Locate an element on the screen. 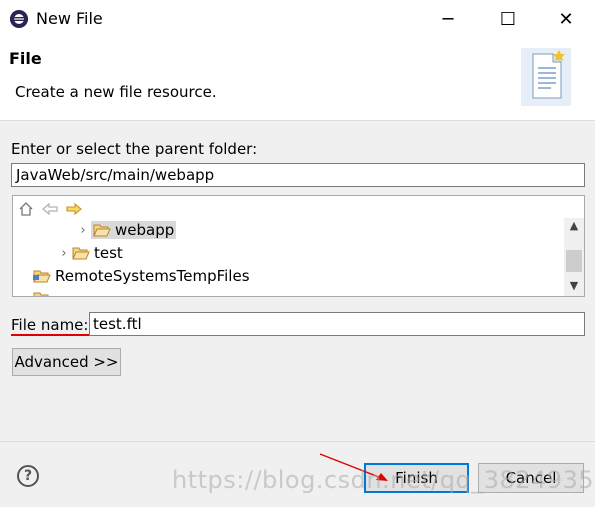 This screenshot has height=507, width=595. tree-item-label: webapp is located at coordinates (145, 230).